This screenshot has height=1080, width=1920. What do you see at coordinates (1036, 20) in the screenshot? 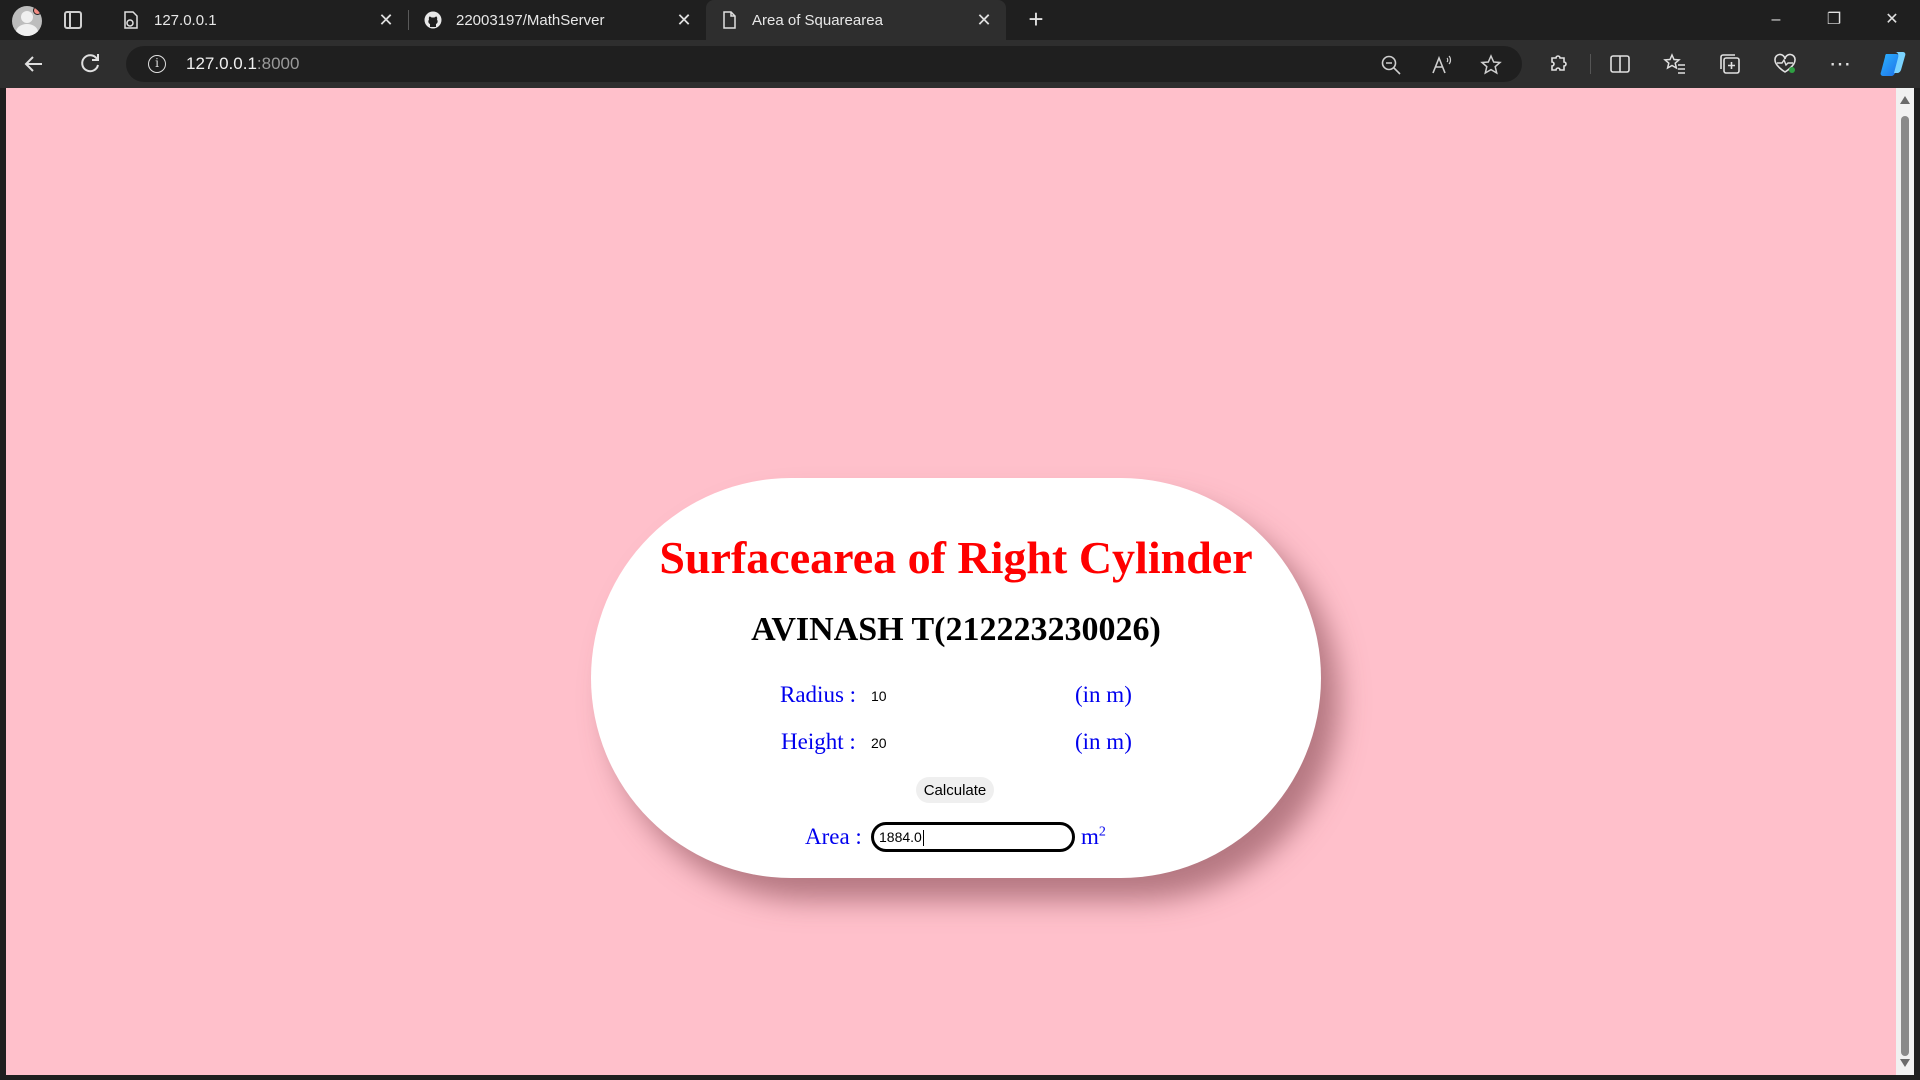
I see `new-tab-button: +` at bounding box center [1036, 20].